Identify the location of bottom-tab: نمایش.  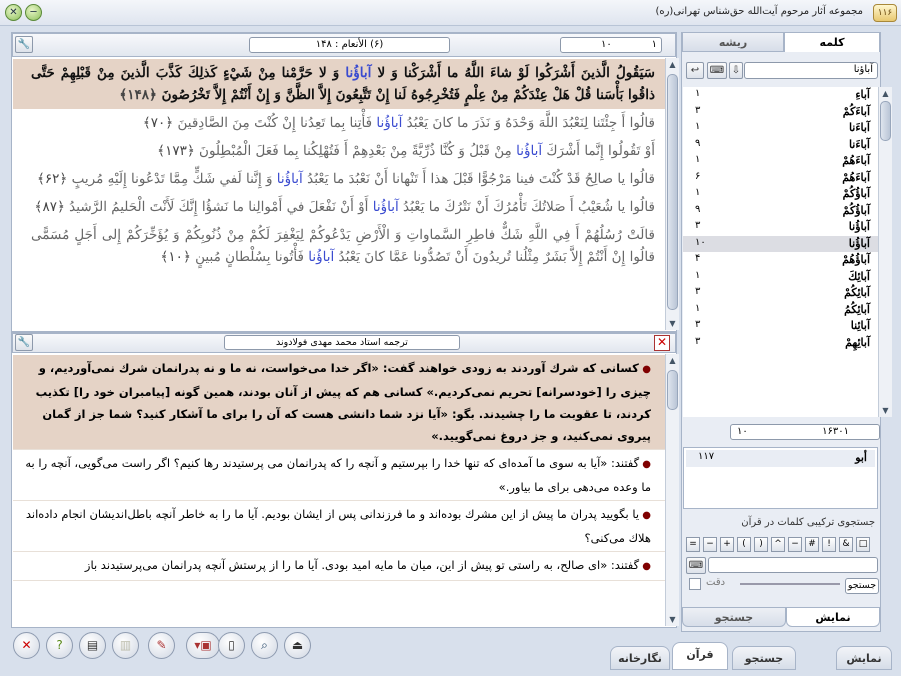
(864, 658).